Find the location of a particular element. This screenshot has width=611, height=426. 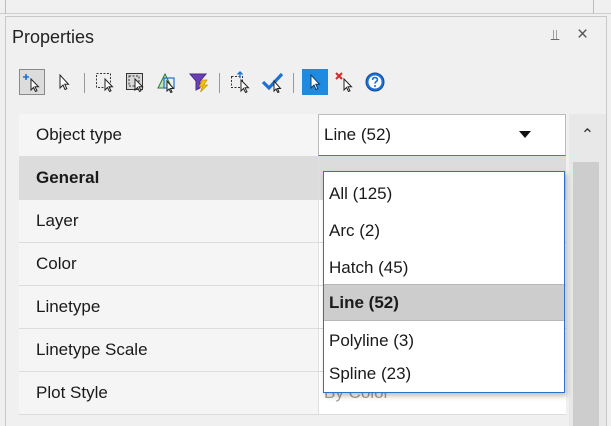

help-icon is located at coordinates (375, 82).